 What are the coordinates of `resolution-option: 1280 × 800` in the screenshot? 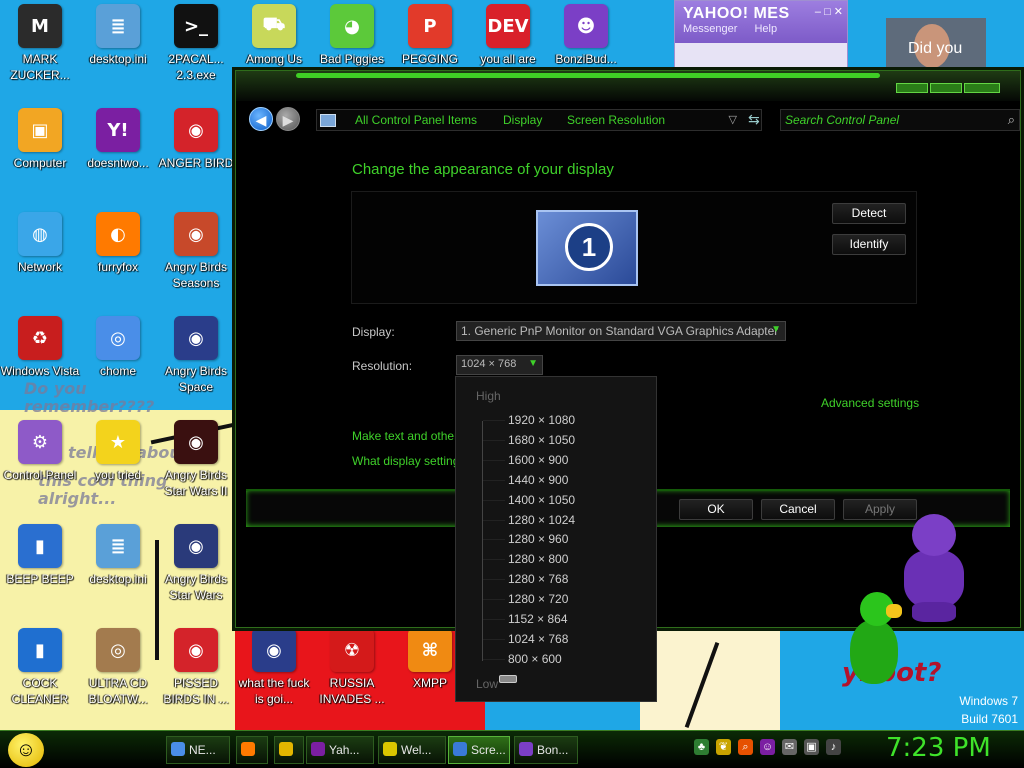 It's located at (538, 559).